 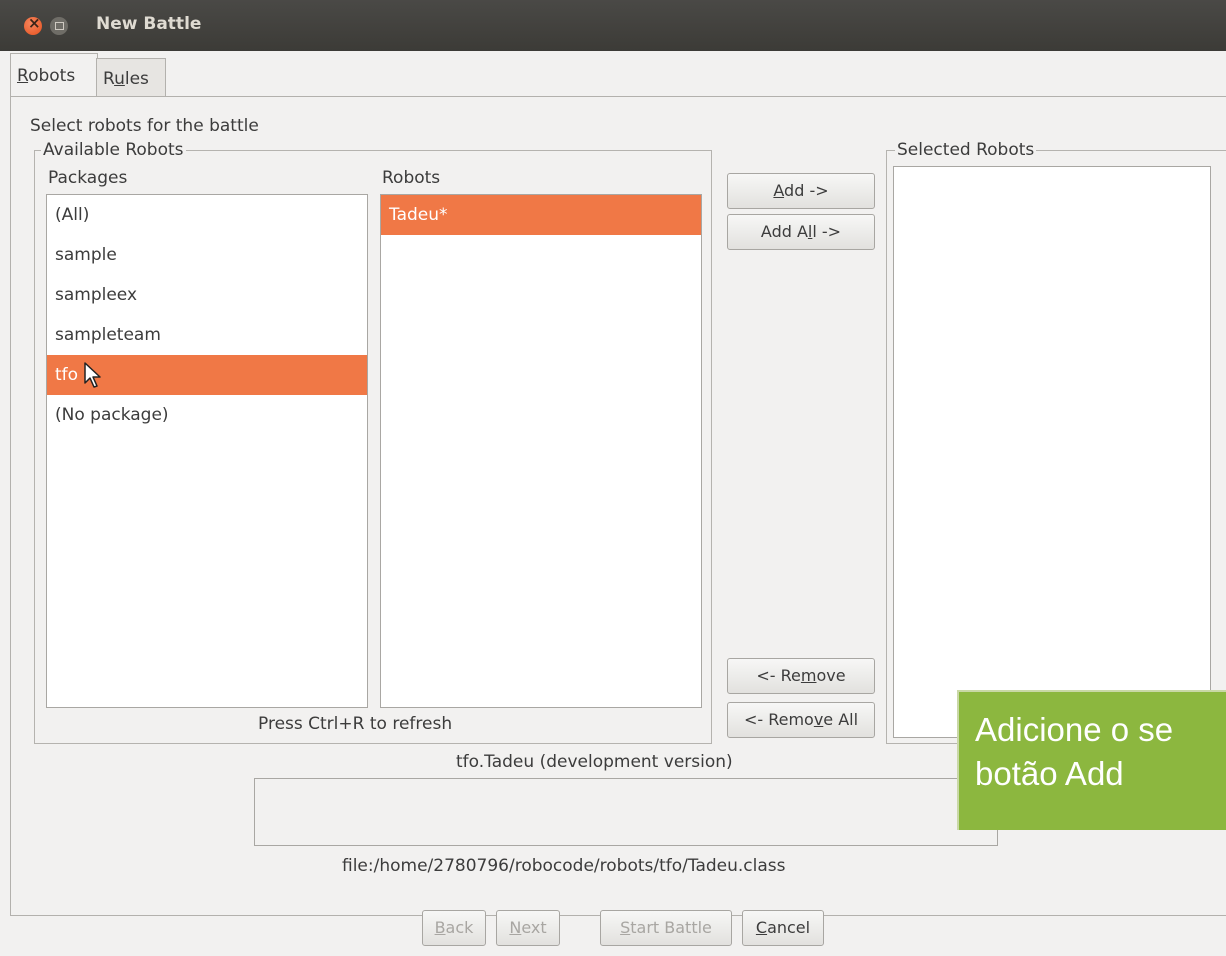 What do you see at coordinates (1049, 773) in the screenshot?
I see `callout-line-2: botão Add` at bounding box center [1049, 773].